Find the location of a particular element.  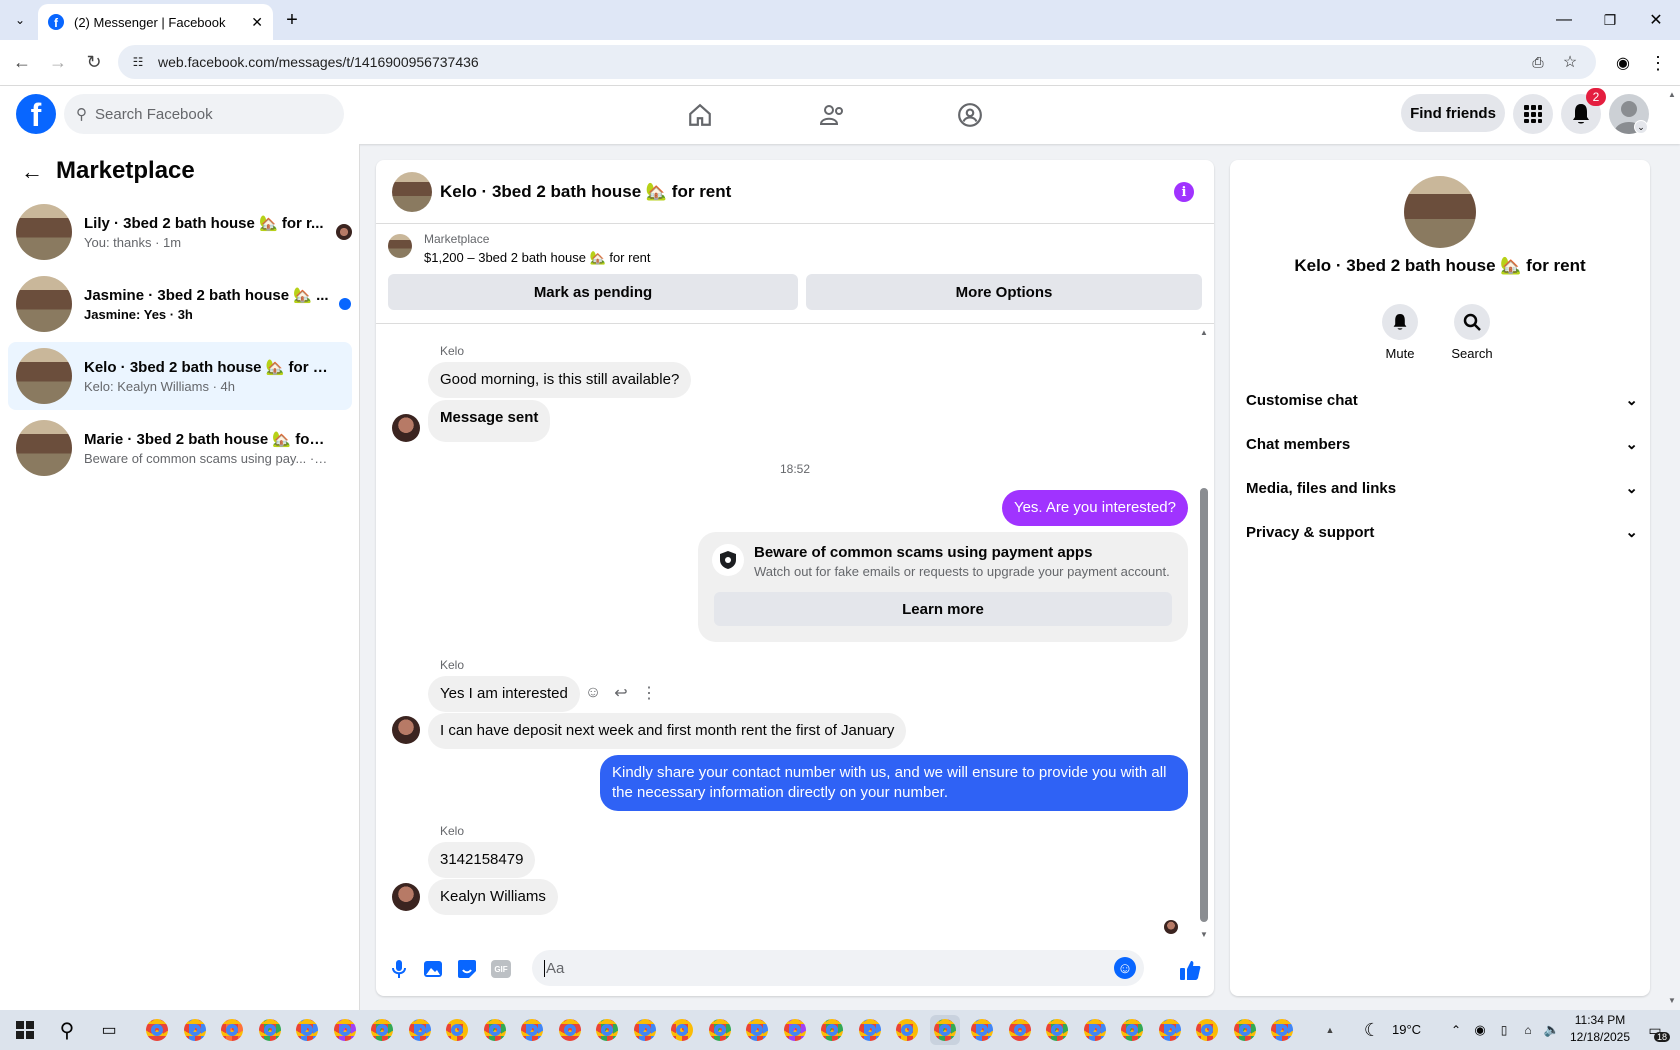

close-tab-icon: ✕ is located at coordinates (257, 22).